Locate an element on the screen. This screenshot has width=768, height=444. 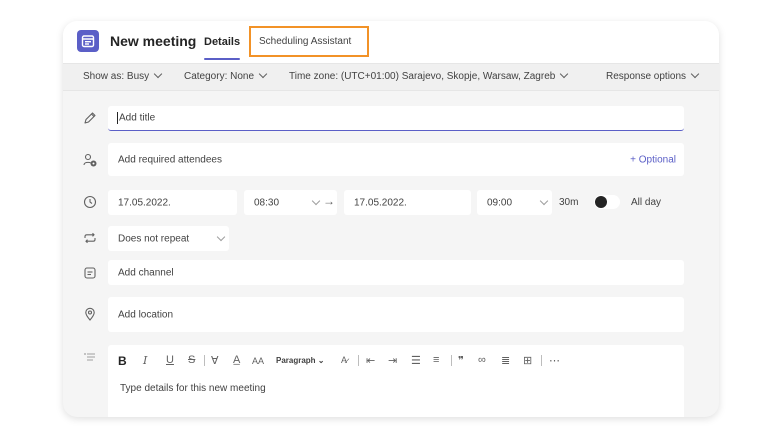
add-attendees-icon is located at coordinates (90, 160).